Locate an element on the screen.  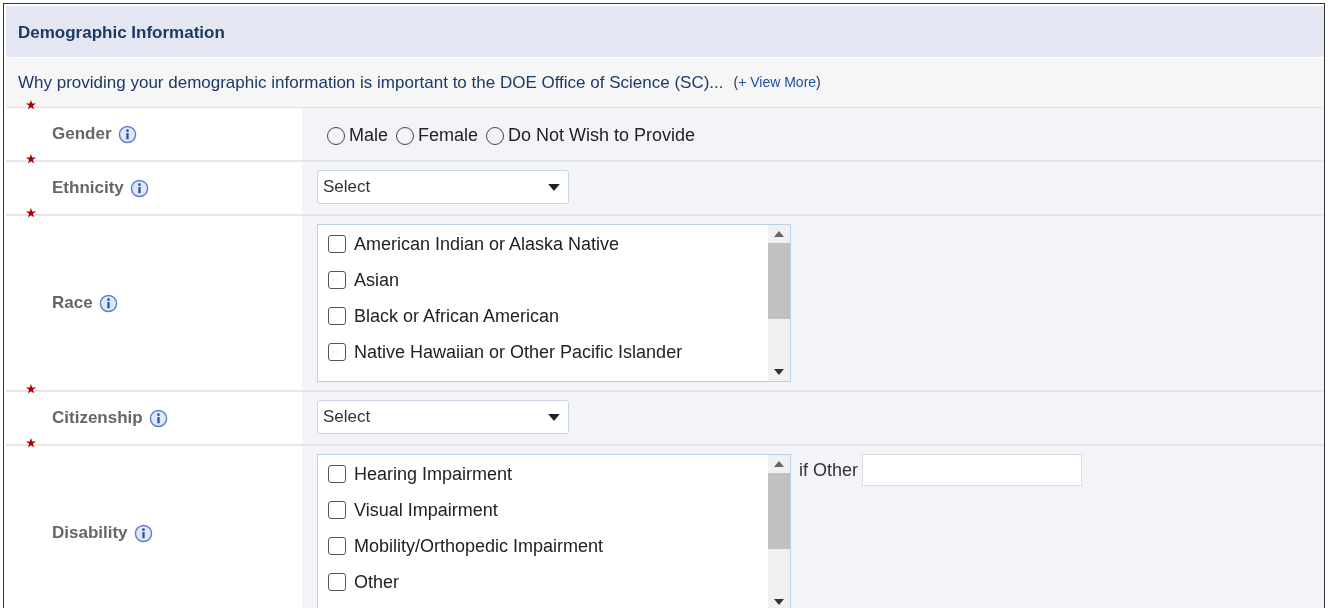
section-title: Demographic Information is located at coordinates (665, 32).